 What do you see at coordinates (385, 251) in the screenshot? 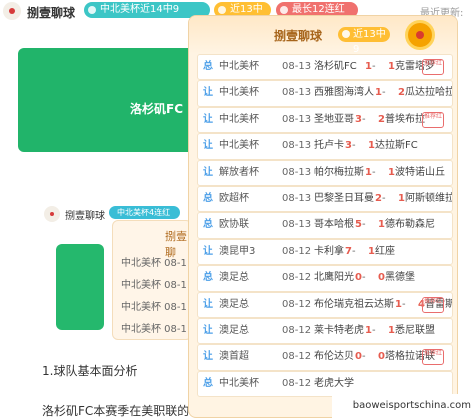
I see `away-team: 红座` at bounding box center [385, 251].